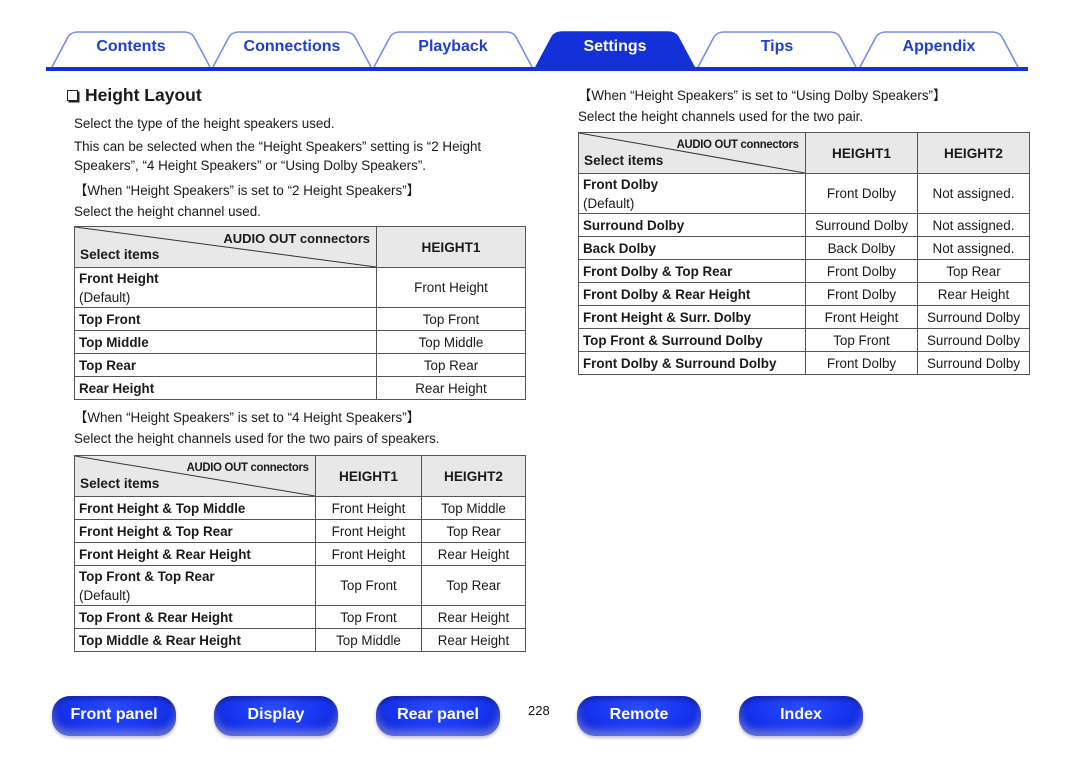 The height and width of the screenshot is (761, 1080). I want to click on instruction-text: Select the height channel used., so click(167, 211).